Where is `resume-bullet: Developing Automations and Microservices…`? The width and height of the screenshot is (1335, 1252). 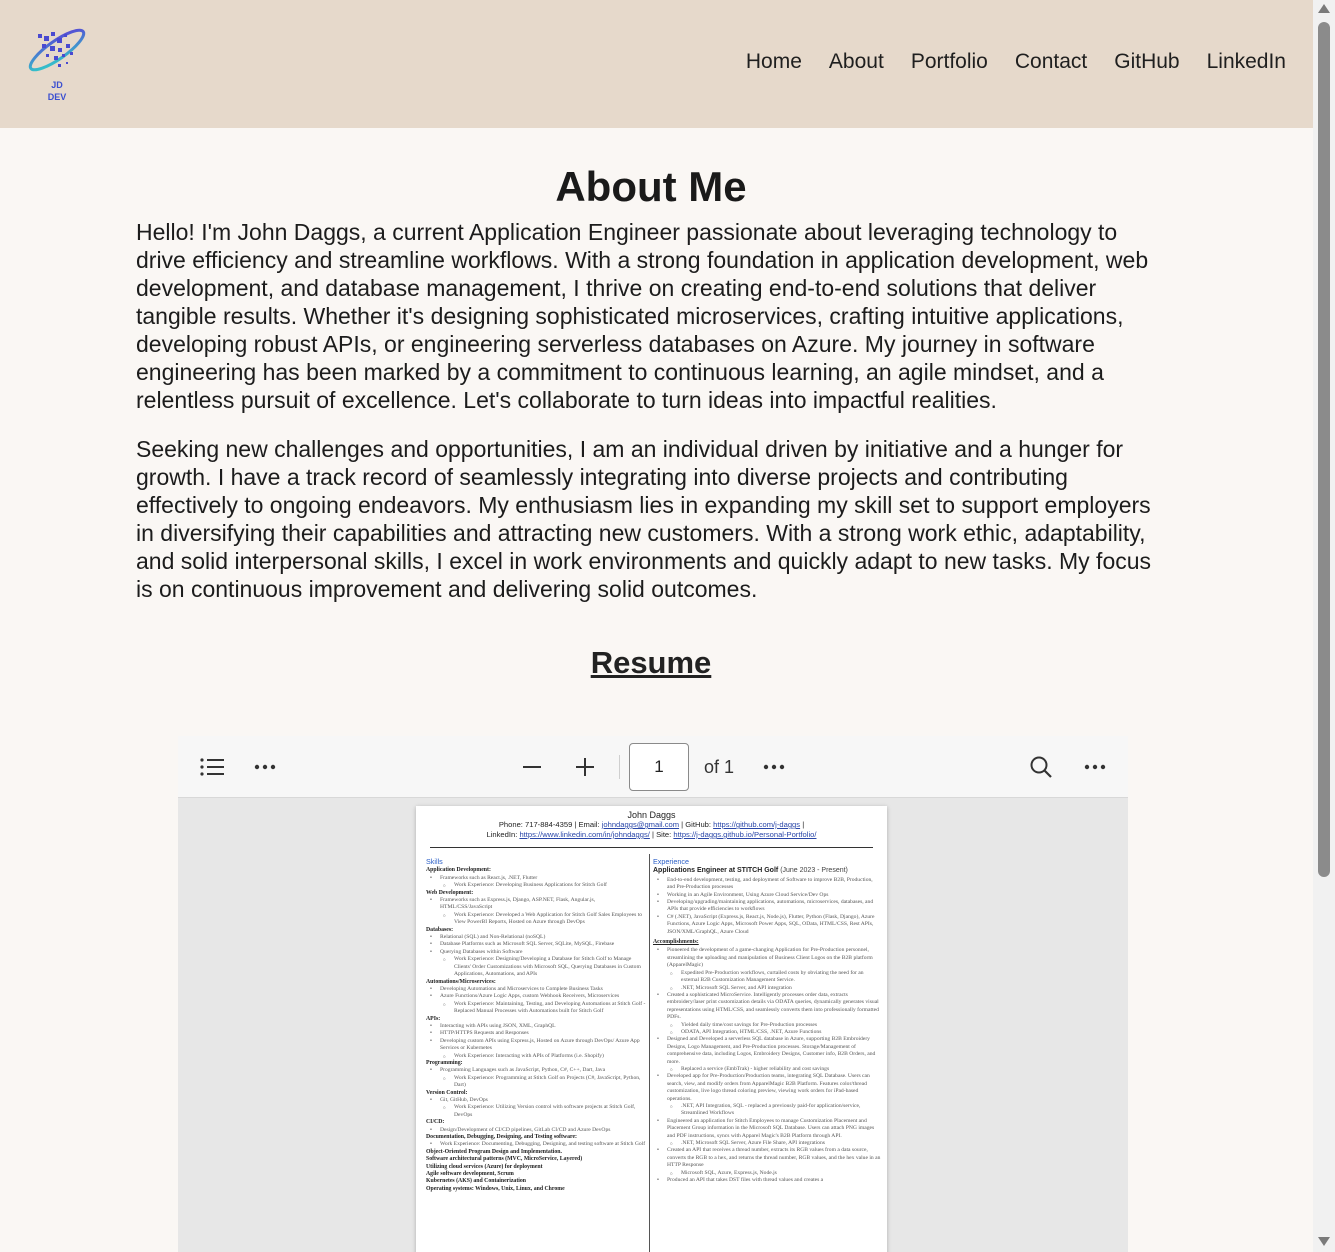
resume-bullet: Developing Automations and Microservices… is located at coordinates (536, 990).